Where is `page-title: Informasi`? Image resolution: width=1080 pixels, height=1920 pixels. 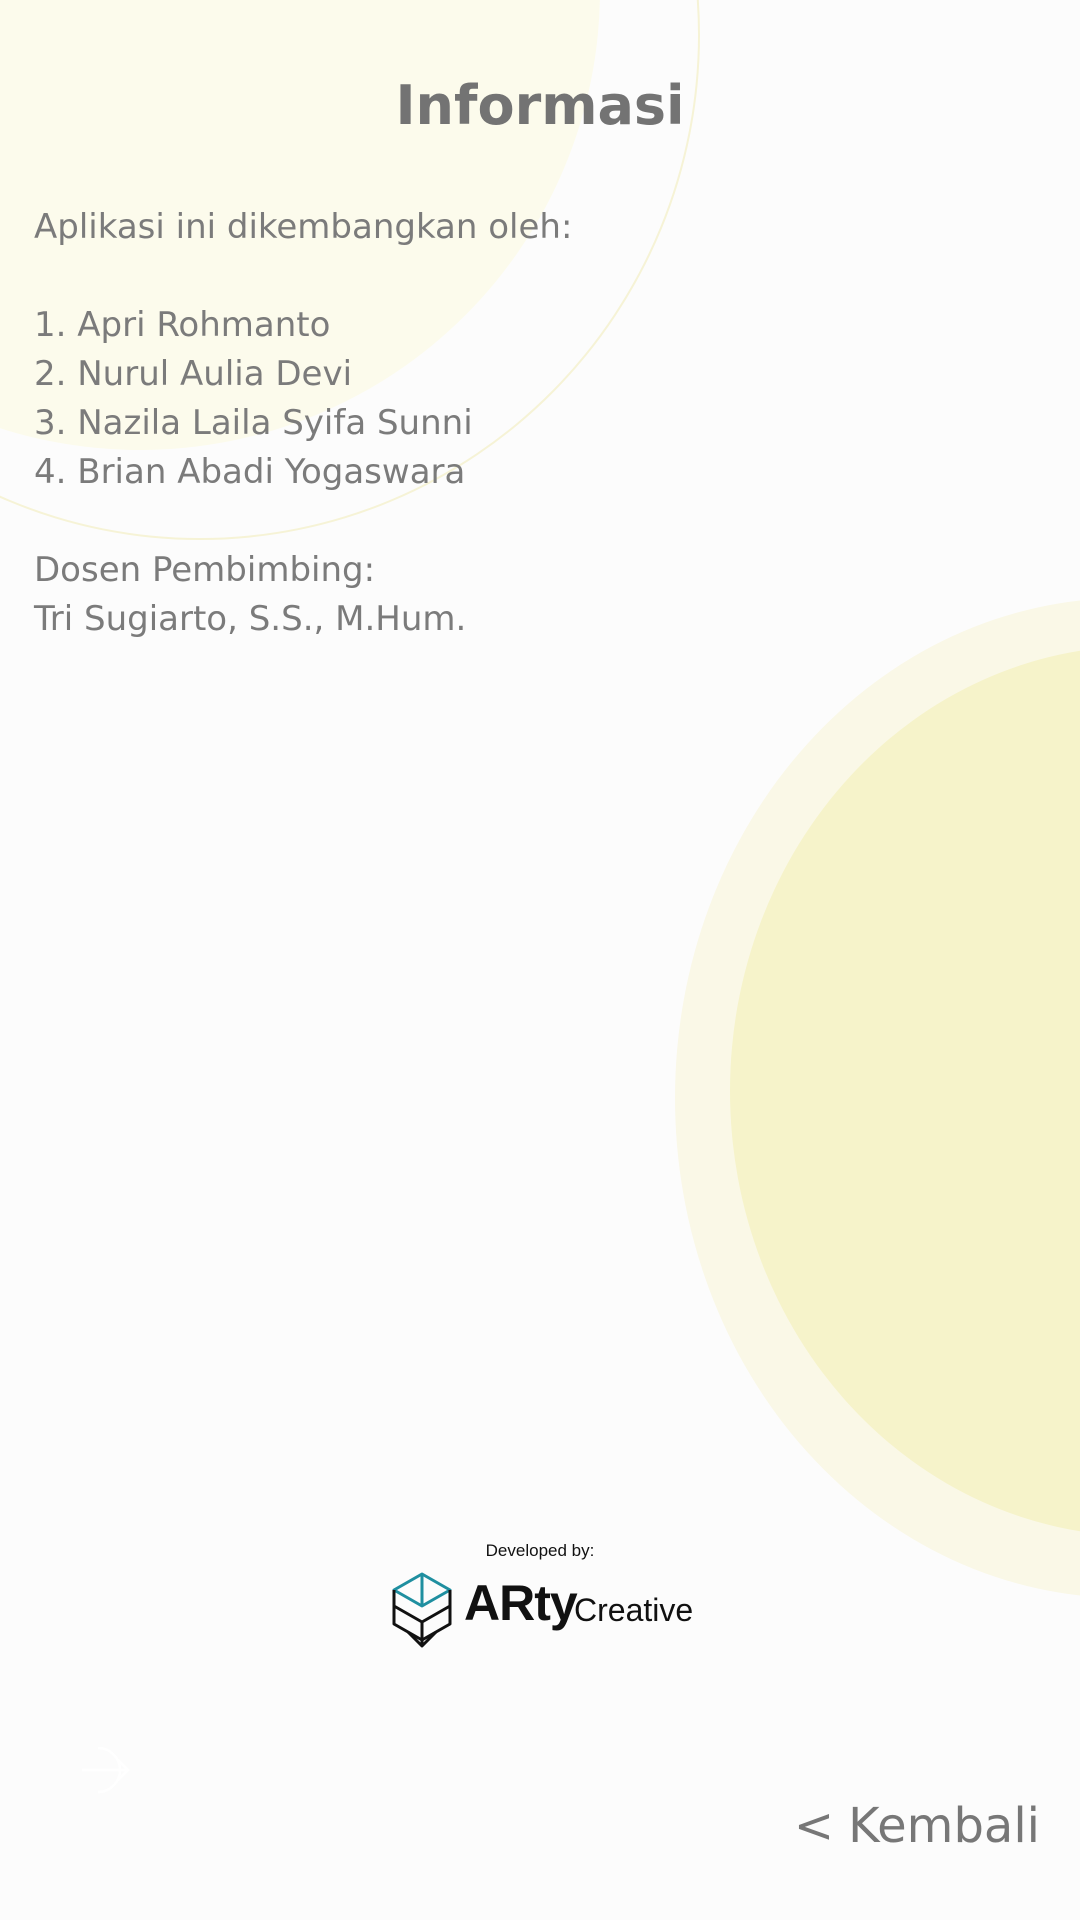
page-title: Informasi is located at coordinates (540, 105).